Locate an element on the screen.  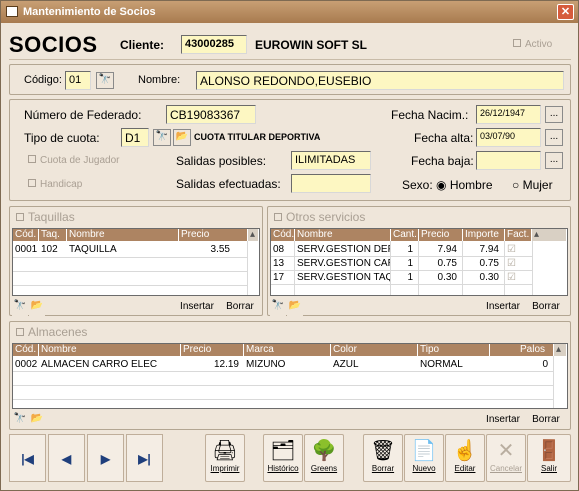
column-header: Importe is located at coordinates (484, 235).